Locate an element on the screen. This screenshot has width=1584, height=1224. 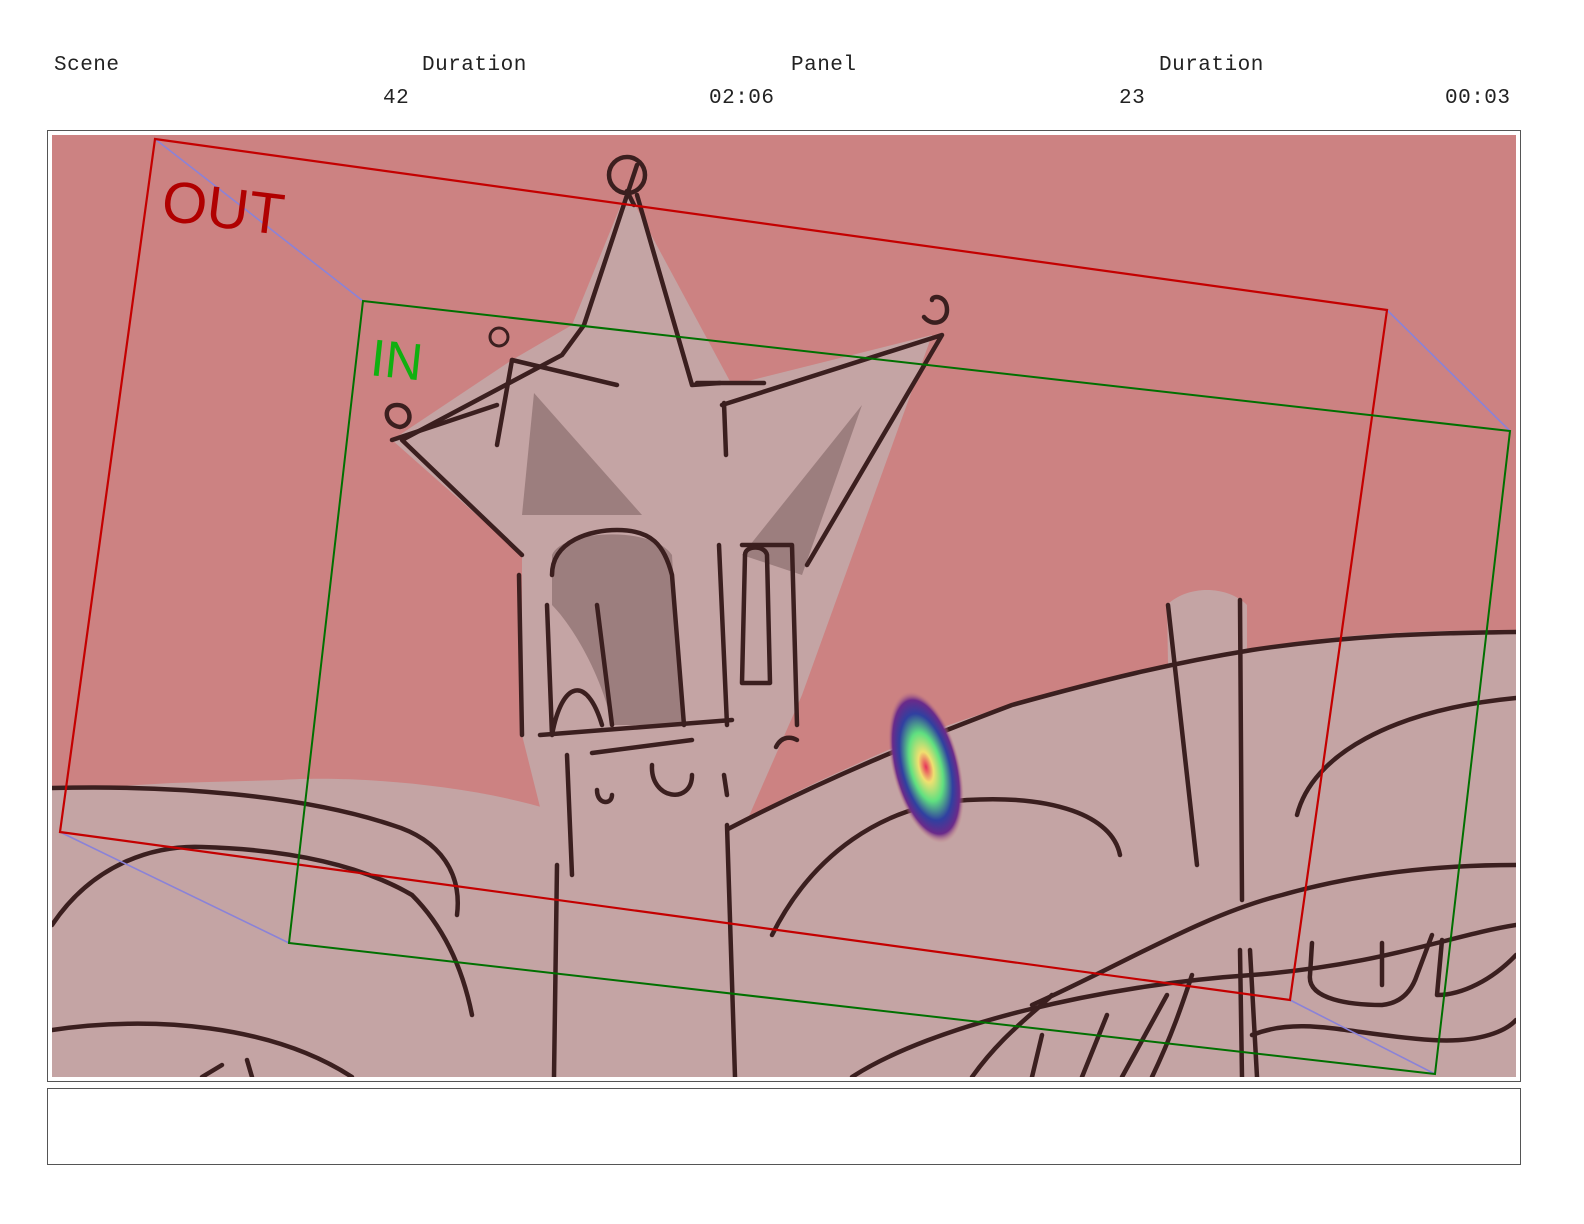
scene-number: 42 is located at coordinates (396, 98).